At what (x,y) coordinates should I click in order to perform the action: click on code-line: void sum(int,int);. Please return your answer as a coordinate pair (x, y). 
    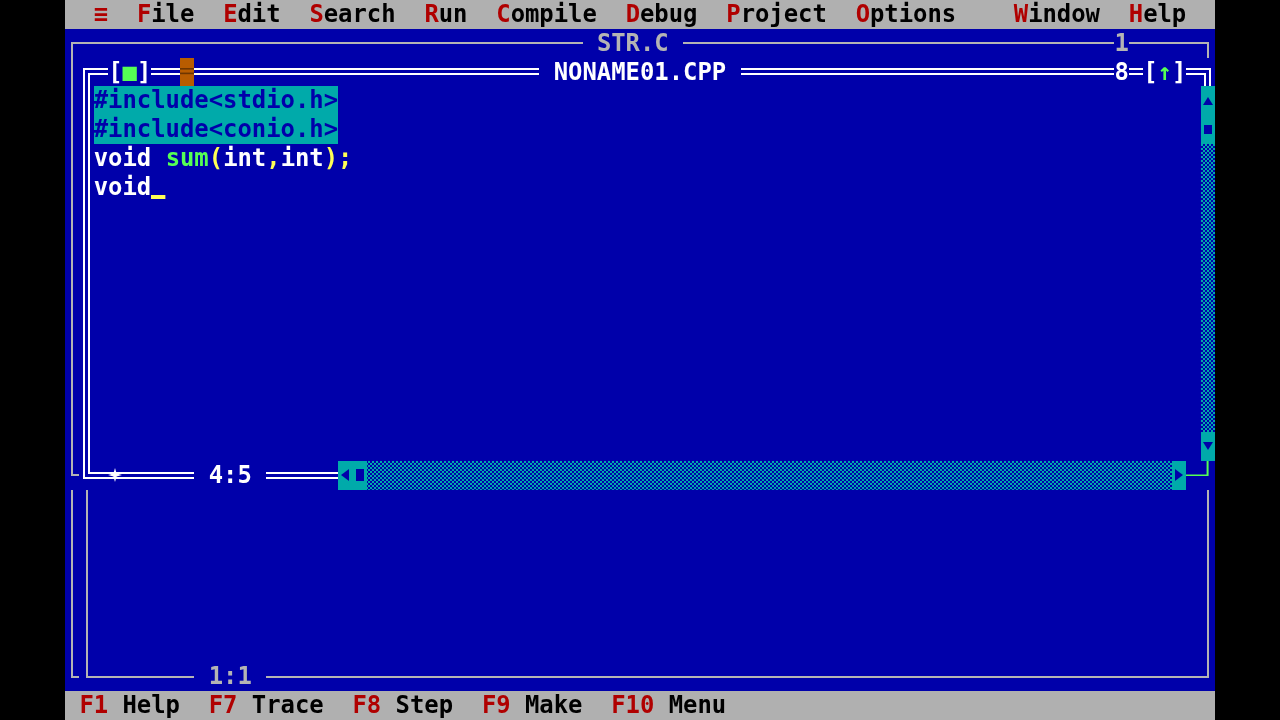
    Looking at the image, I should click on (223, 158).